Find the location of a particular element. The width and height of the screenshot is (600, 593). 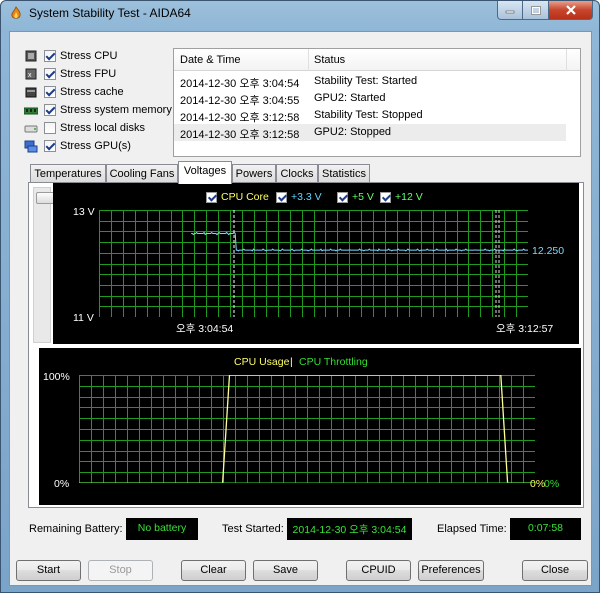

cpu-usage-value: 0% is located at coordinates (538, 484).